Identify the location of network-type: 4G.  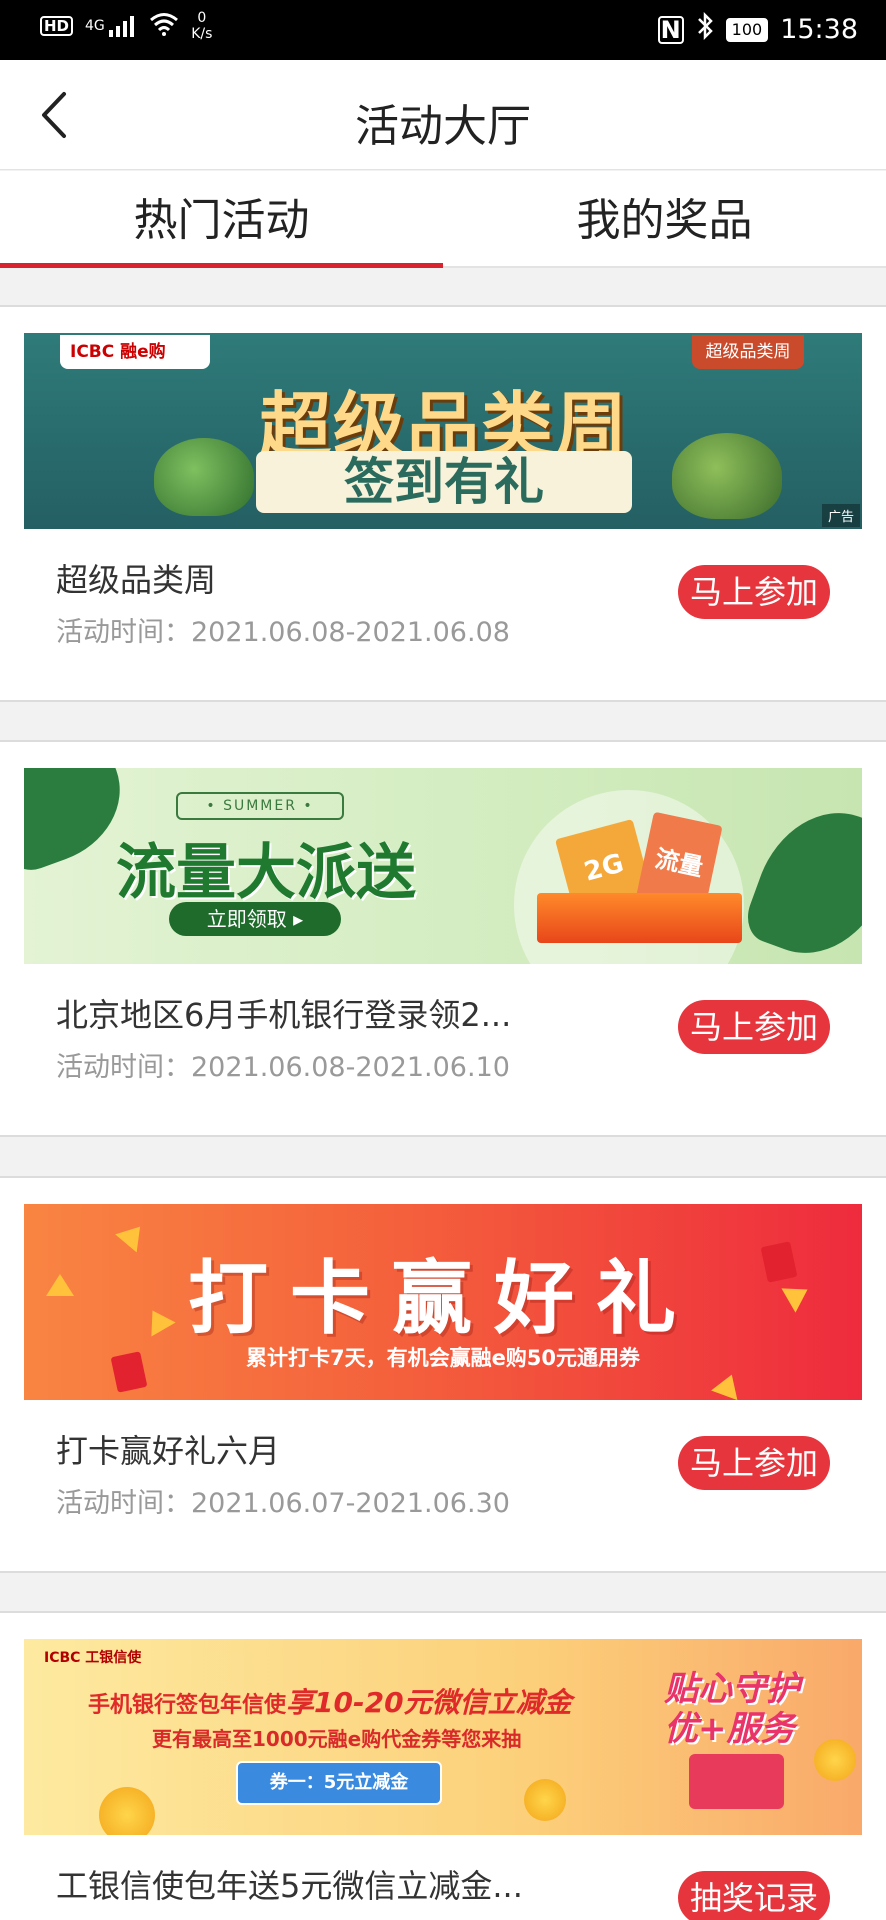
(95, 26).